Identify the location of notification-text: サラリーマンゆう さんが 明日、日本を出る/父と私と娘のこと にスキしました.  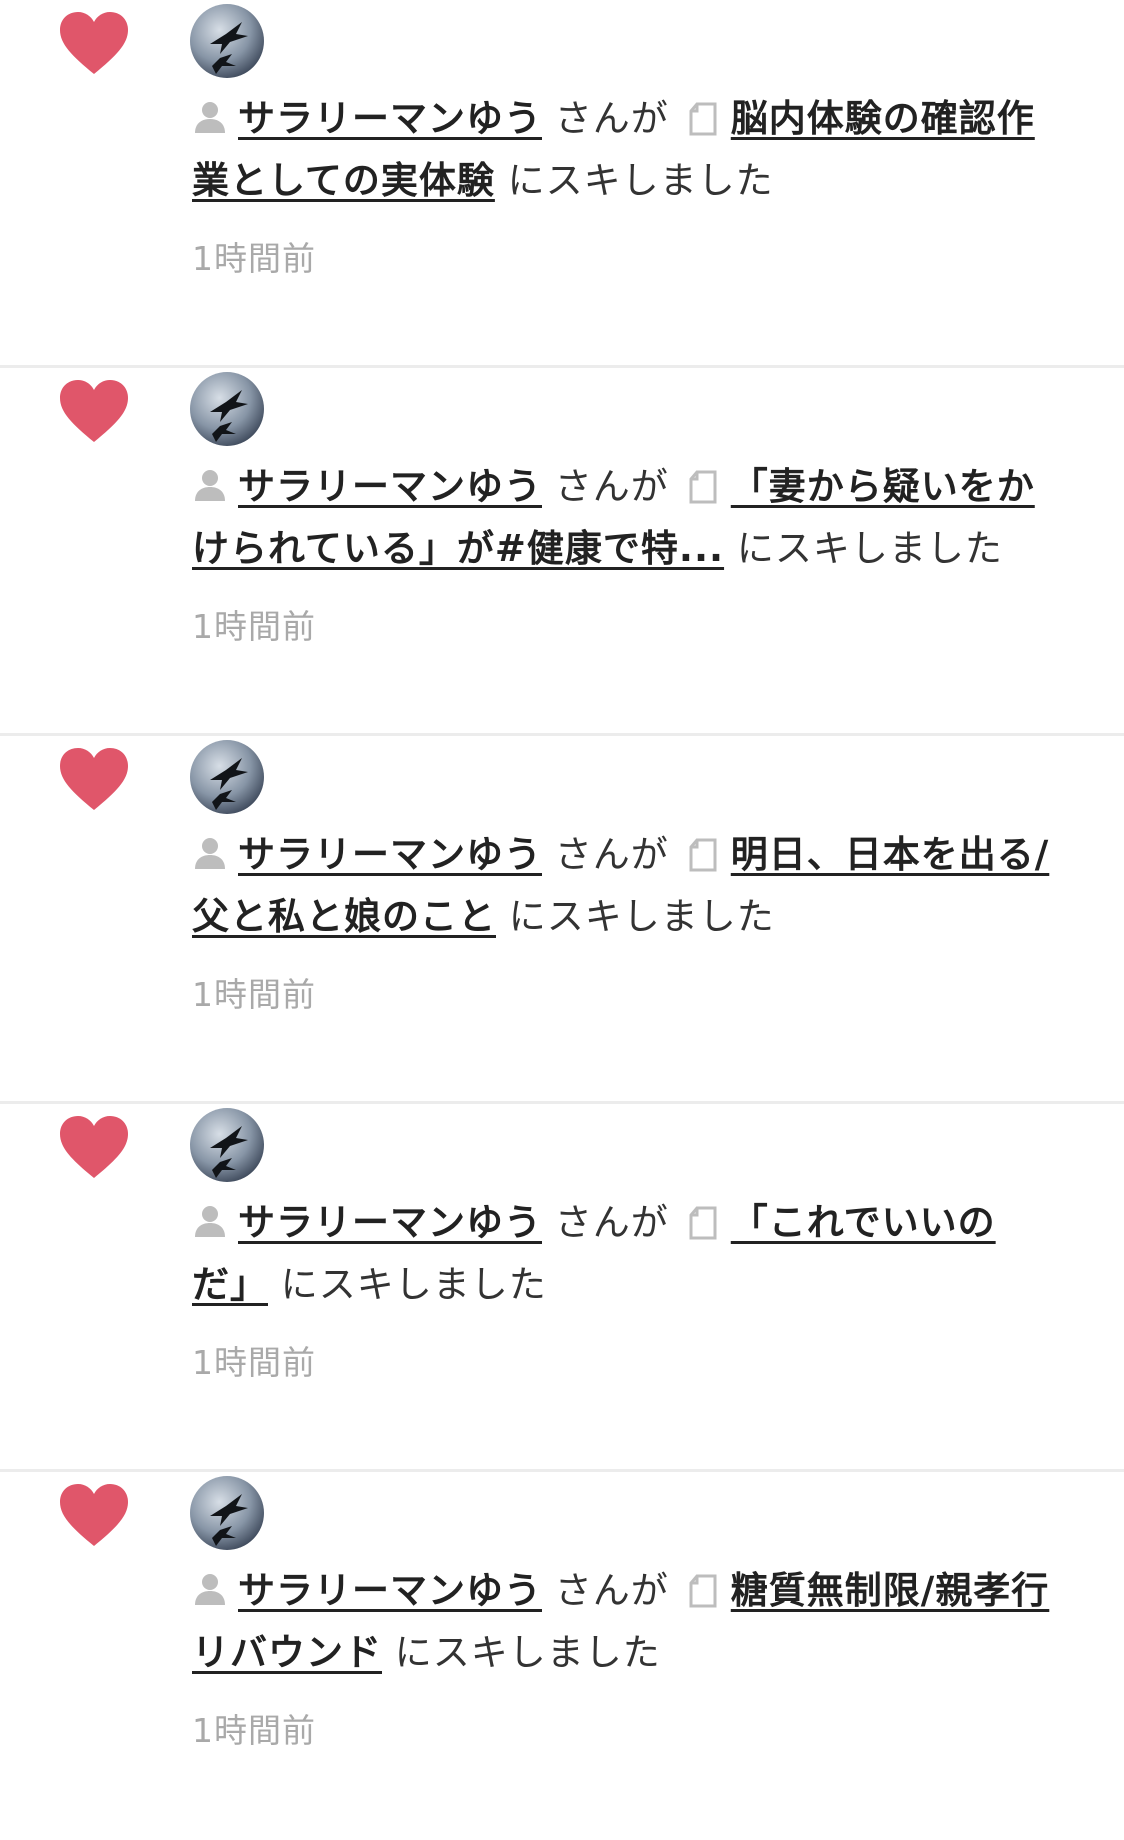
(622, 886).